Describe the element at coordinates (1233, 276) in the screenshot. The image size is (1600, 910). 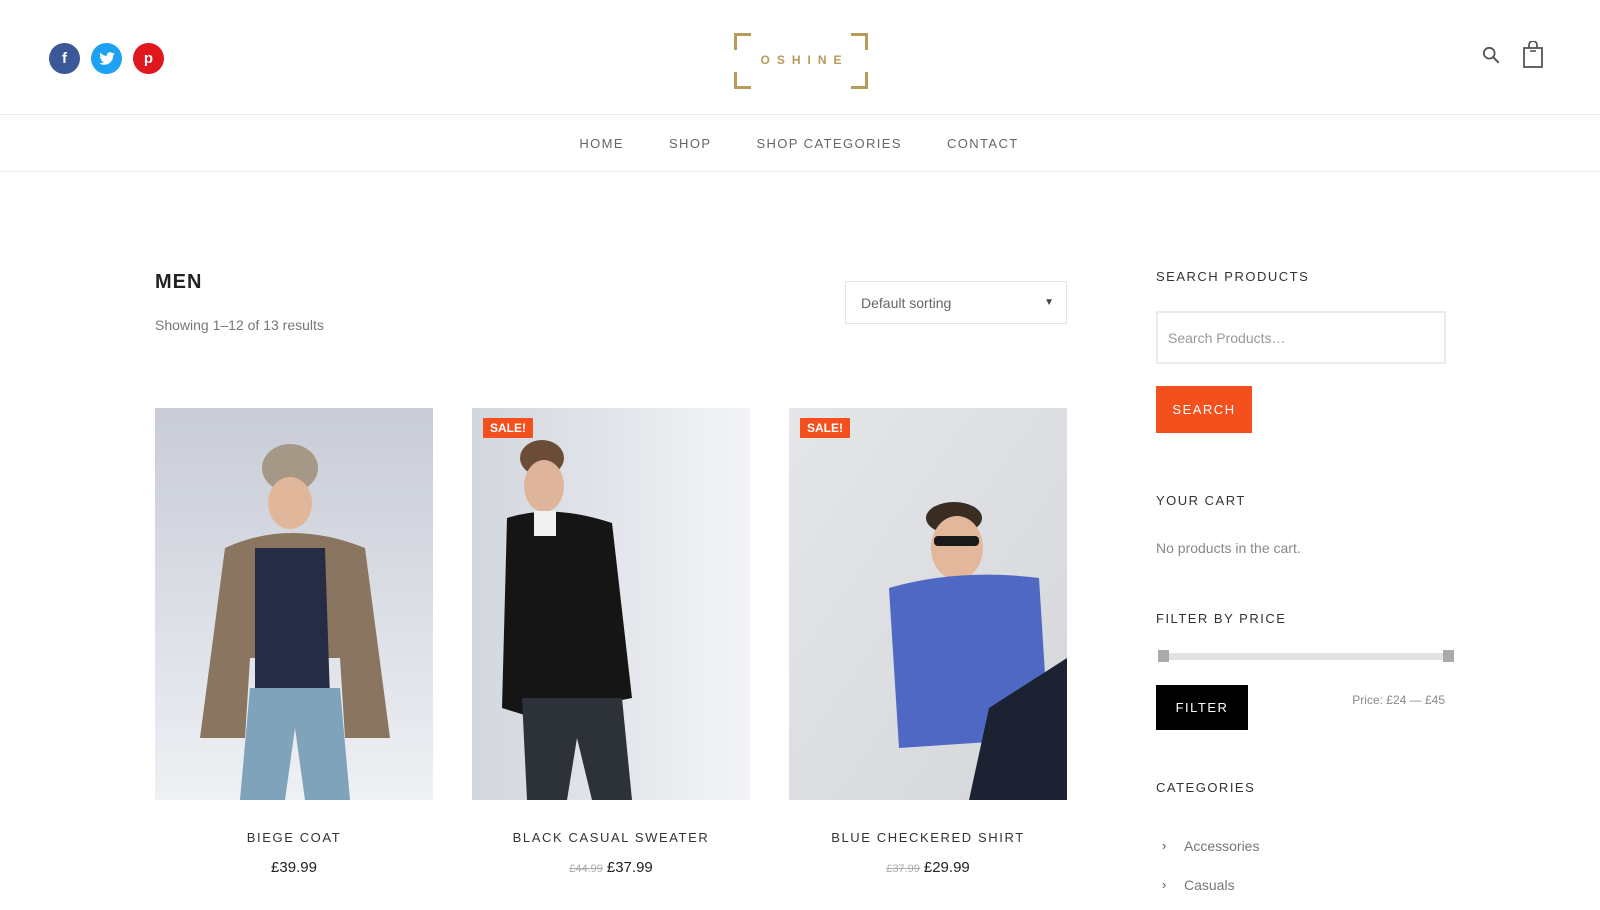
I see `search-products-title: SEARCH PRODUCTS` at that location.